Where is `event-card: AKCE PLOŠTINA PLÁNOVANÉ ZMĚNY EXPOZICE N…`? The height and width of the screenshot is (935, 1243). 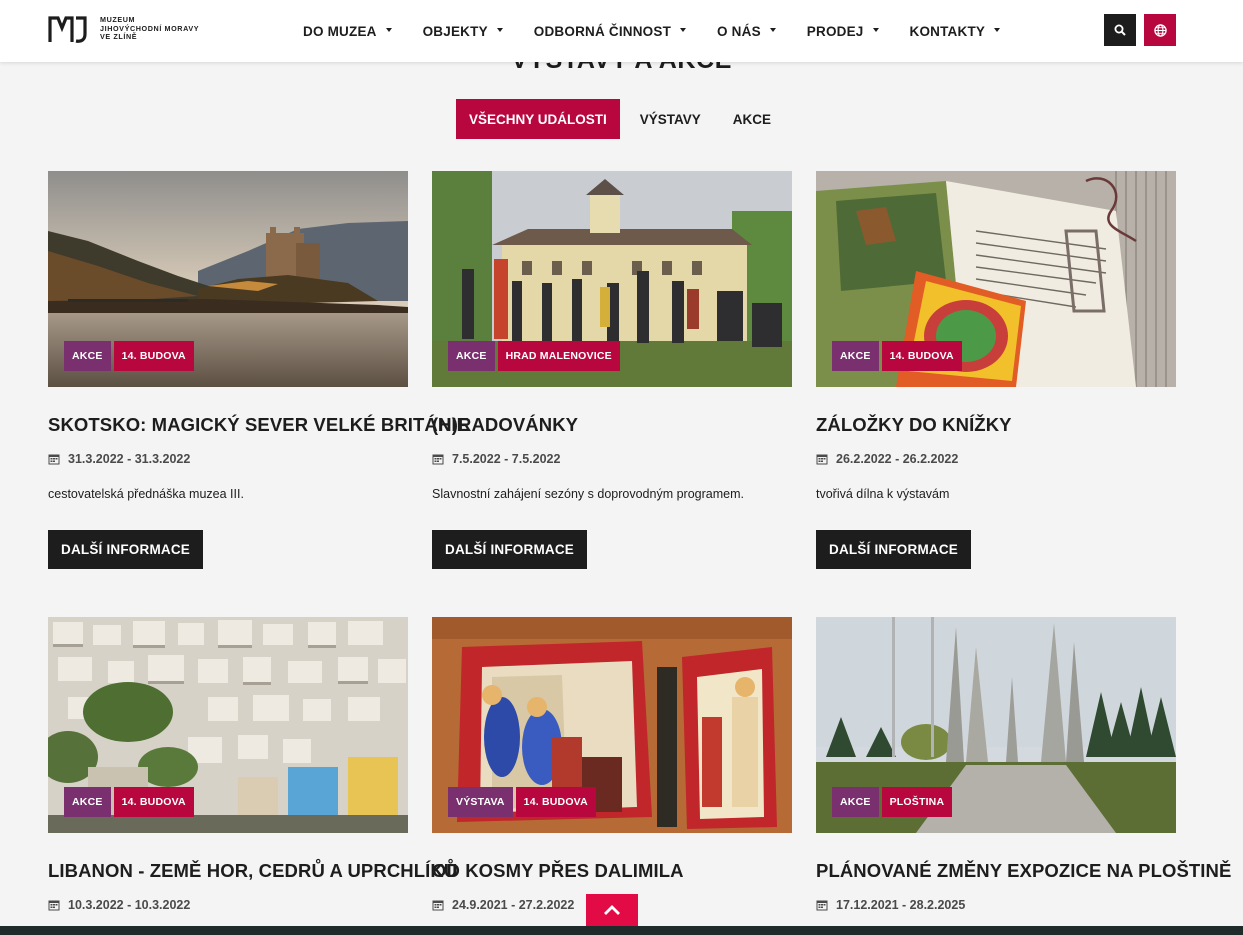 event-card: AKCE PLOŠTINA PLÁNOVANÉ ZMĚNY EXPOZICE N… is located at coordinates (1023, 764).